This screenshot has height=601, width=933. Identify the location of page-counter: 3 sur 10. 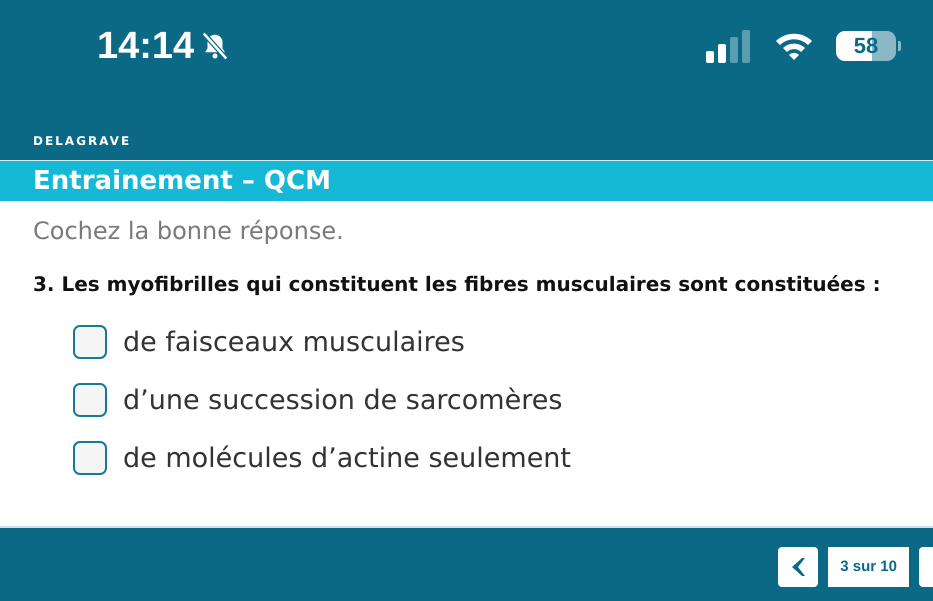
(868, 566).